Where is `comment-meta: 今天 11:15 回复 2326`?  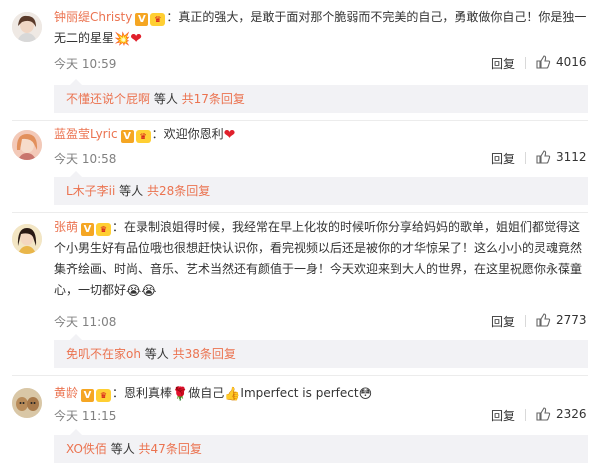 comment-meta: 今天 11:15 回复 2326 is located at coordinates (321, 415).